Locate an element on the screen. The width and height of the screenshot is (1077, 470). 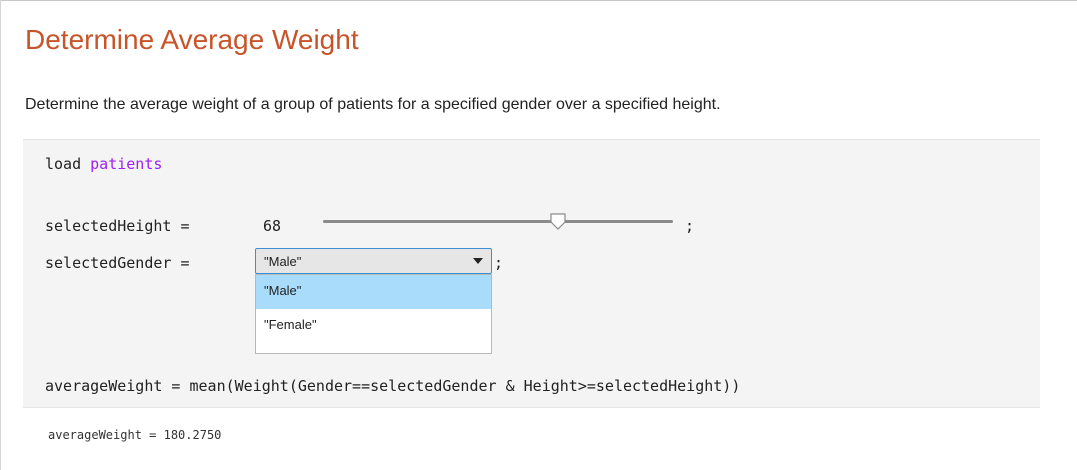
chevron-down-icon is located at coordinates (478, 261).